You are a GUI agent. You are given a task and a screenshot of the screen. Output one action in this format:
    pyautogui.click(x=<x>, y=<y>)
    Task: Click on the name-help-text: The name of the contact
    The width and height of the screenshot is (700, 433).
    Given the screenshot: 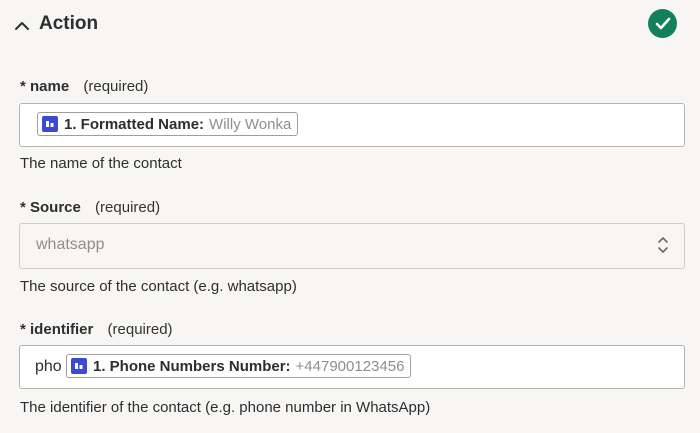 What is the action you would take?
    pyautogui.click(x=101, y=163)
    